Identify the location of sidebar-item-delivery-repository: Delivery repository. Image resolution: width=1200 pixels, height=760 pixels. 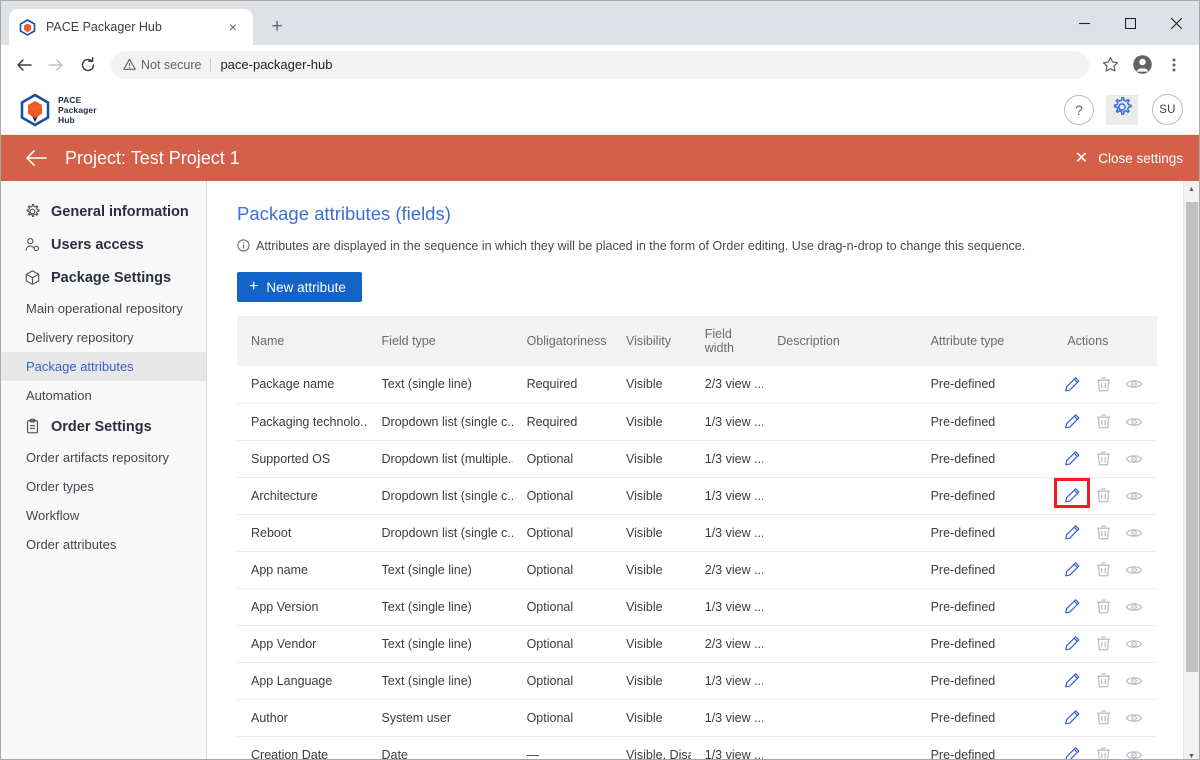
(103, 337).